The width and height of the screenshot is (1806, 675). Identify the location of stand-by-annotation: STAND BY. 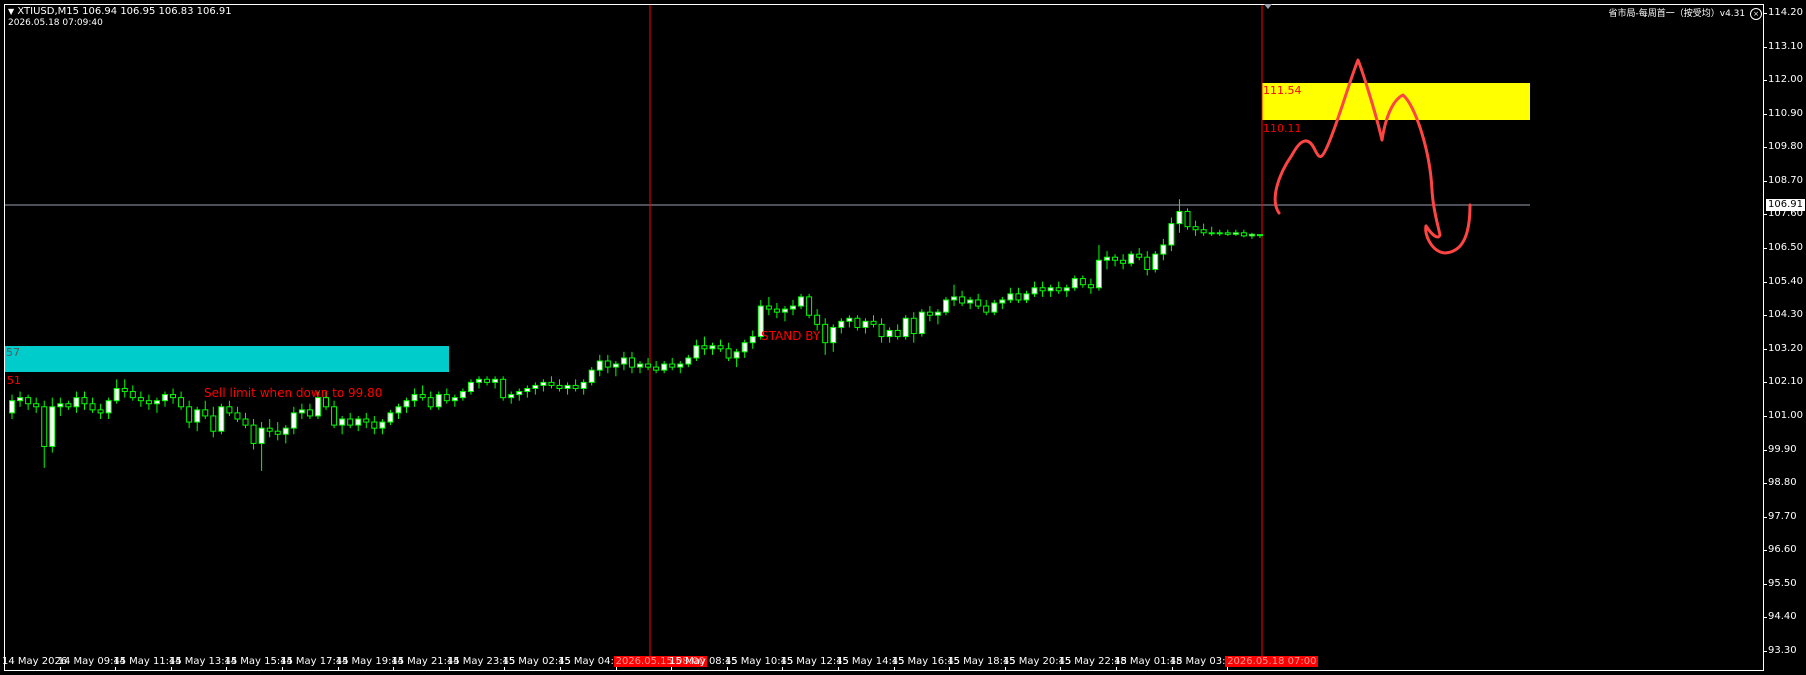
(790, 336).